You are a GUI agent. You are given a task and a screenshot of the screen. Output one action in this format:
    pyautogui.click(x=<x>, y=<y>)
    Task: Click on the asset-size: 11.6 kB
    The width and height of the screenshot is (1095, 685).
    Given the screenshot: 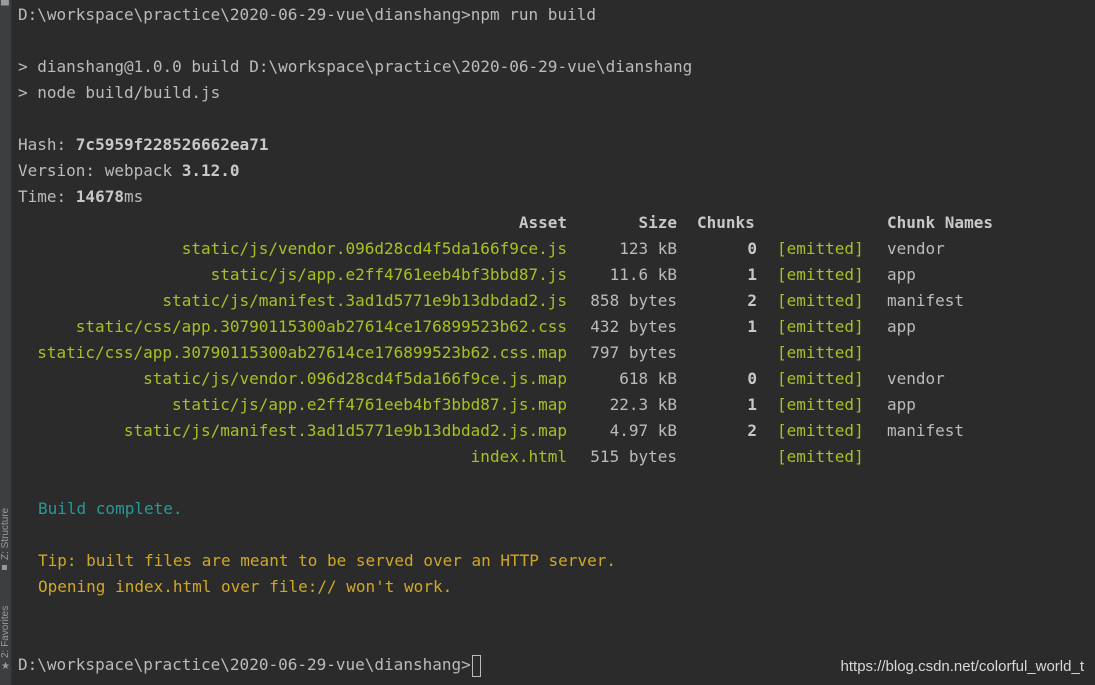 What is the action you would take?
    pyautogui.click(x=643, y=274)
    